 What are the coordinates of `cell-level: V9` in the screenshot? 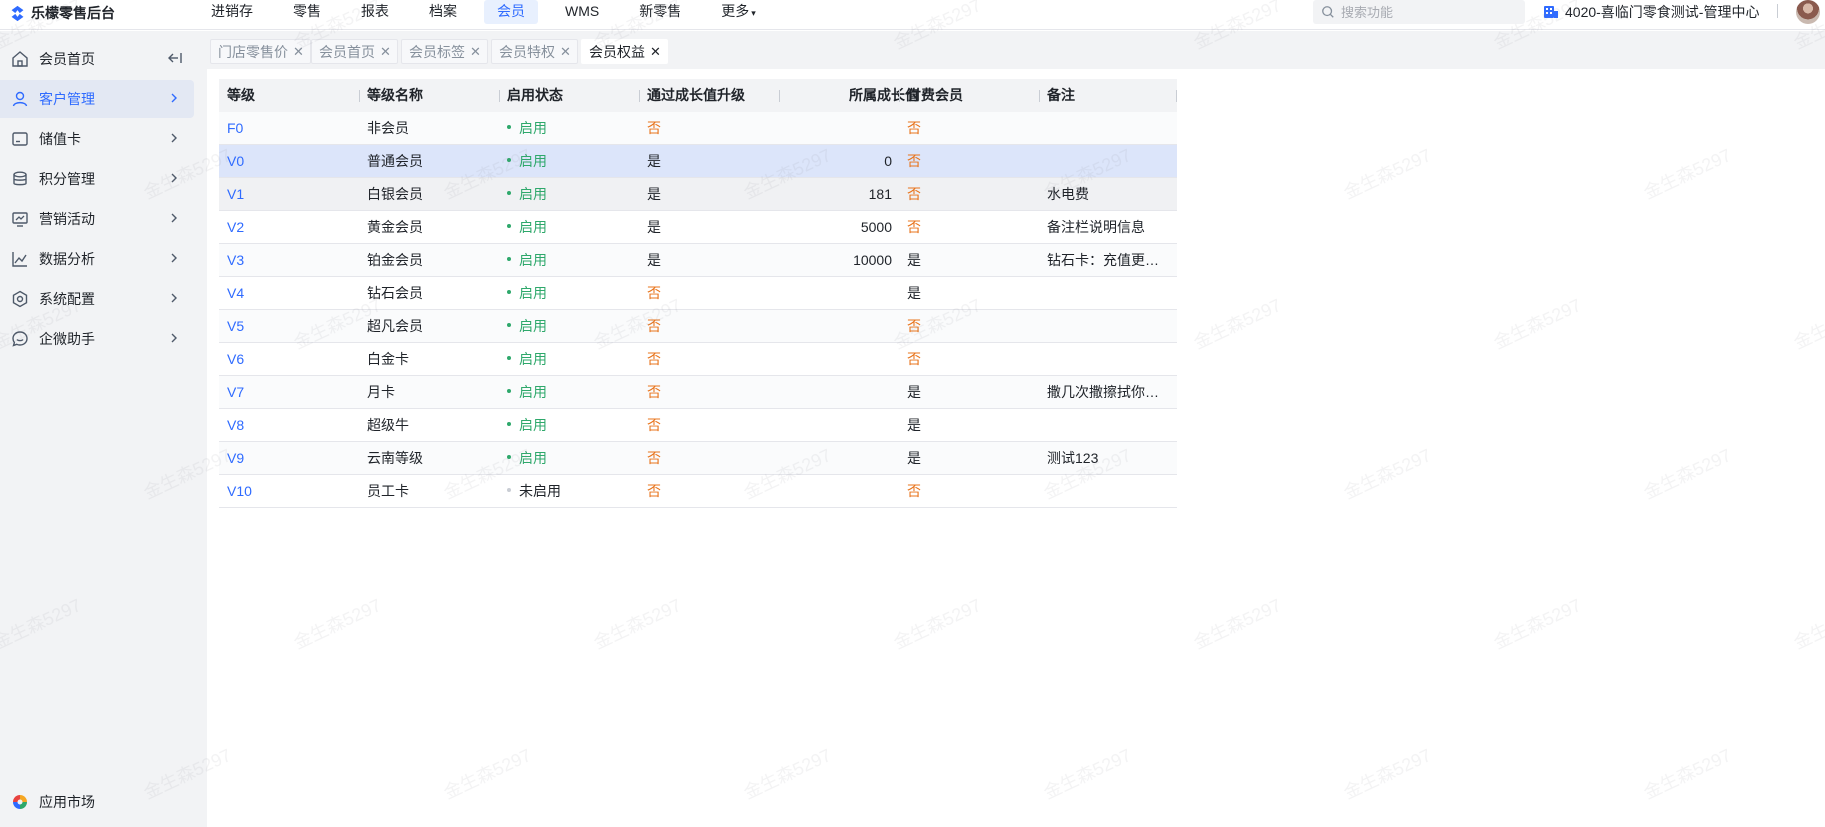 It's located at (292, 458).